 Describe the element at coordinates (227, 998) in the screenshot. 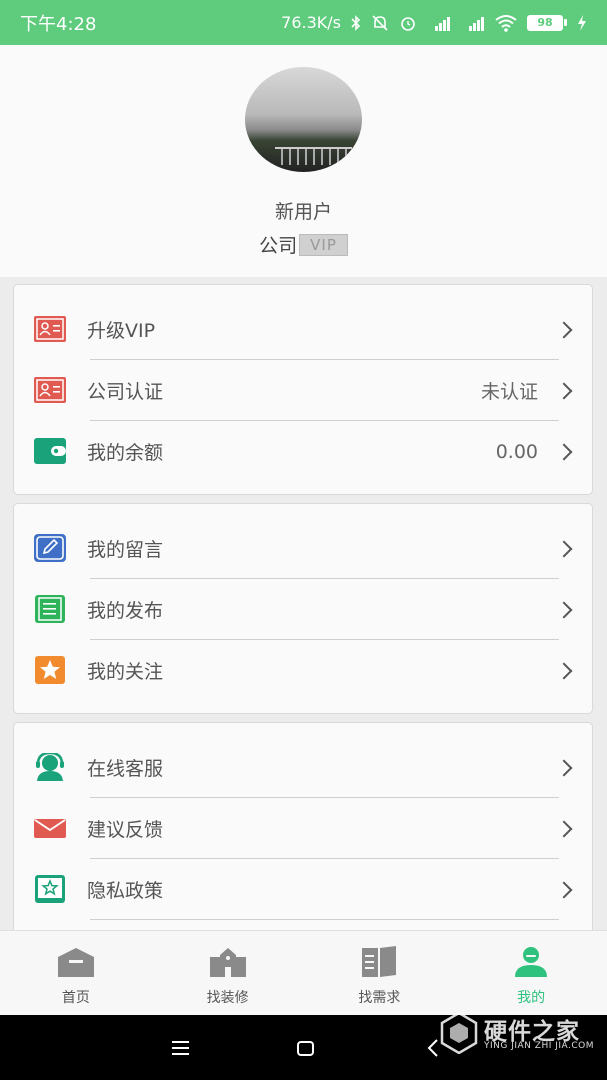

I see `tab-label: 找装修` at that location.